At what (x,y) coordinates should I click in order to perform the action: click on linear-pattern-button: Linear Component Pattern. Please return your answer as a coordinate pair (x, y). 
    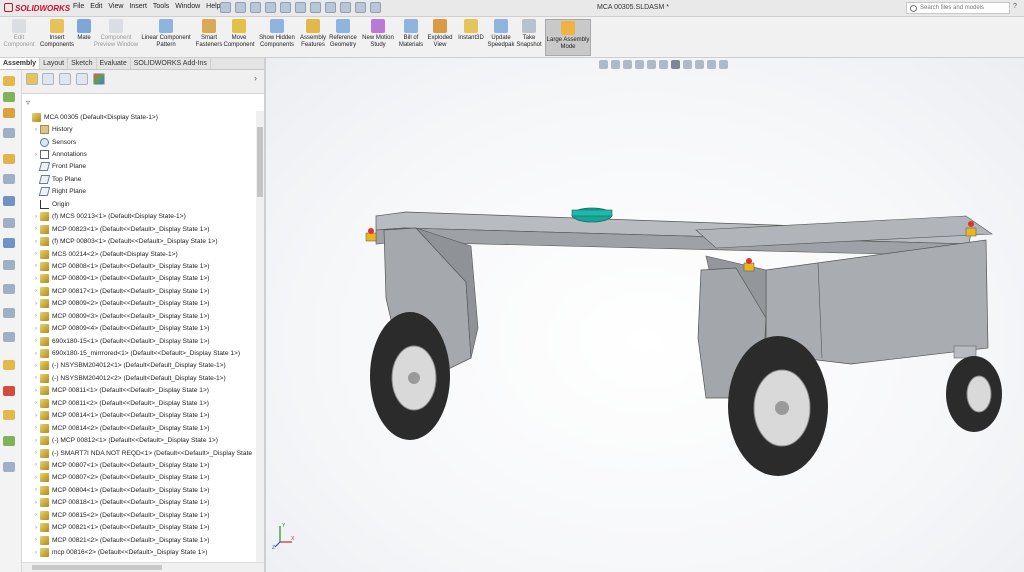
    Looking at the image, I should click on (166, 34).